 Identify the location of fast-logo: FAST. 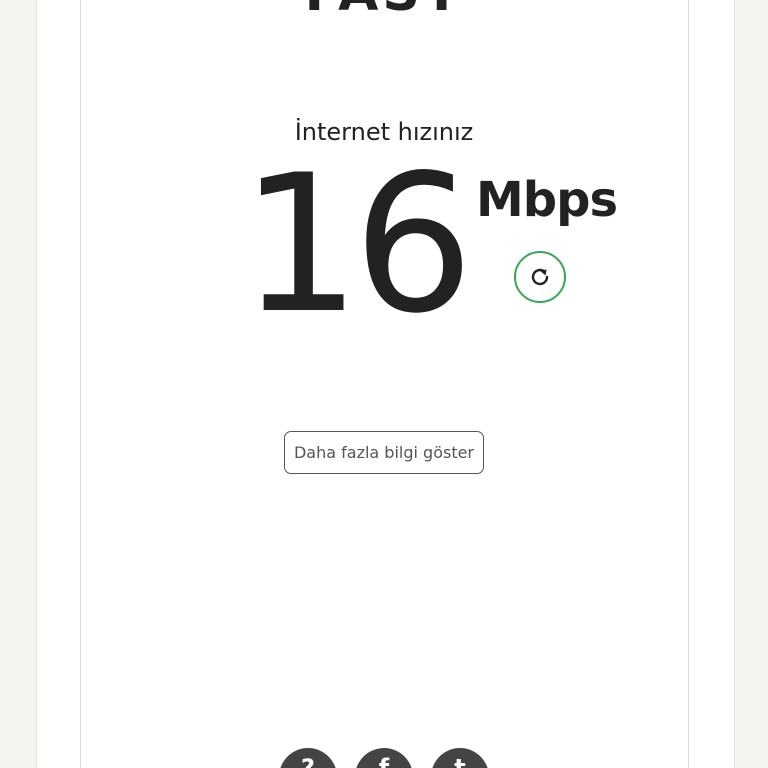
(384, 9).